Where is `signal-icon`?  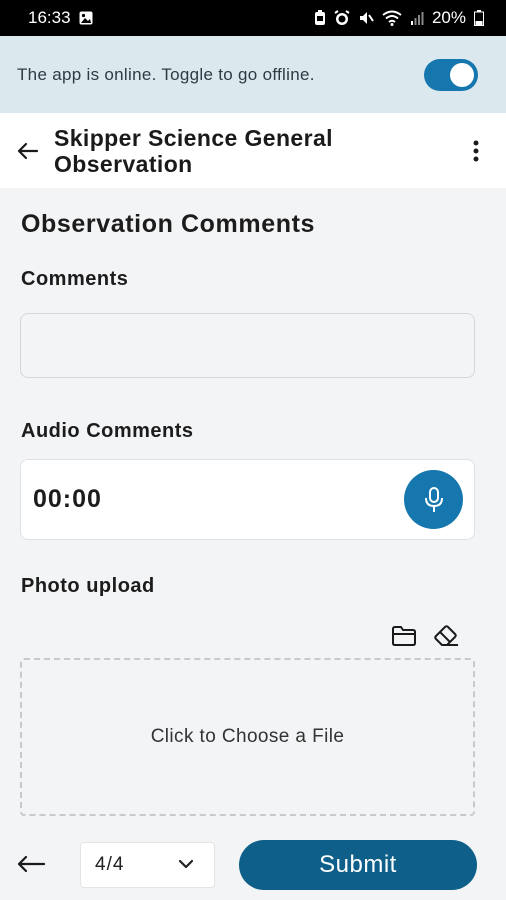
signal-icon is located at coordinates (417, 18).